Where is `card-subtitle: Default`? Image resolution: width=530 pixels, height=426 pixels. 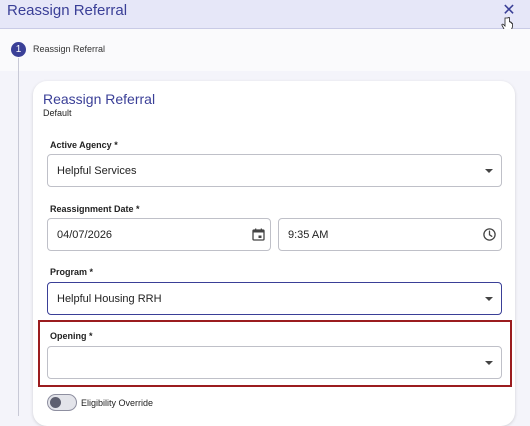 card-subtitle: Default is located at coordinates (57, 113).